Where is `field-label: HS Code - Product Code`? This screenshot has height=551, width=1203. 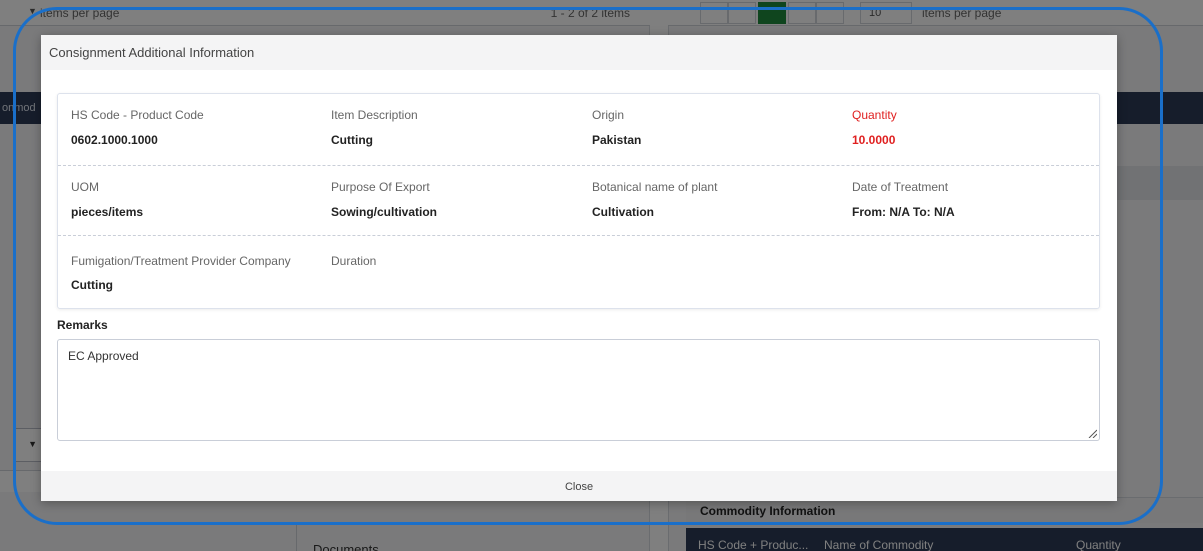 field-label: HS Code - Product Code is located at coordinates (137, 115).